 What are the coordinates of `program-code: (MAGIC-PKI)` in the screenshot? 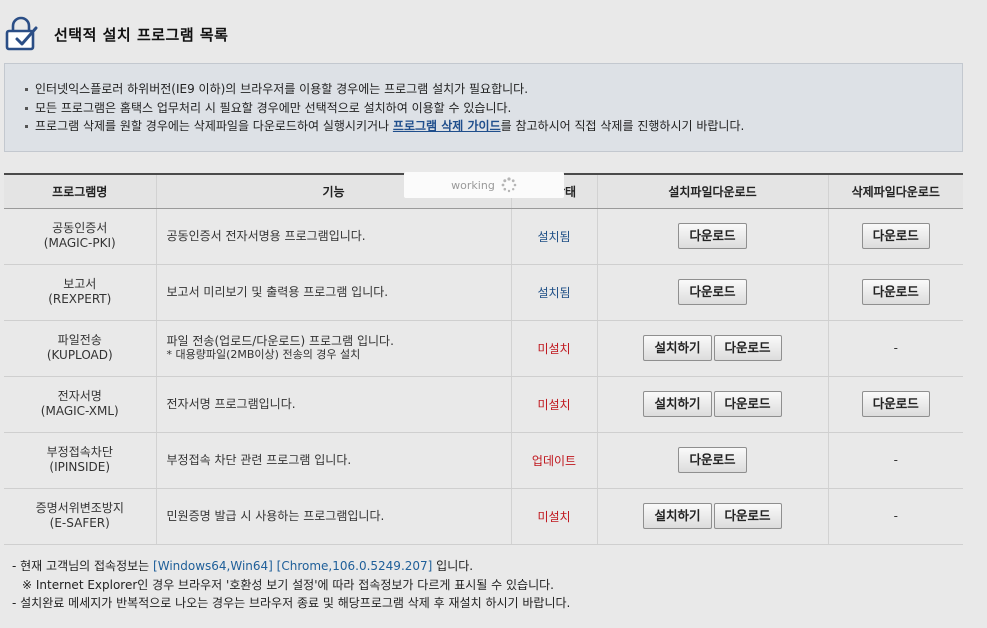 It's located at (79, 243).